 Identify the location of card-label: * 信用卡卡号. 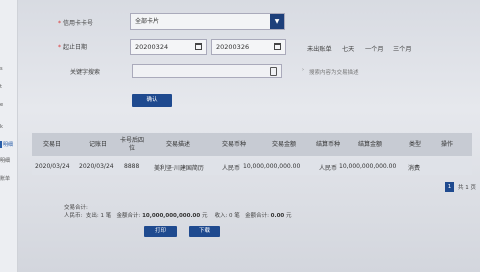
(76, 23).